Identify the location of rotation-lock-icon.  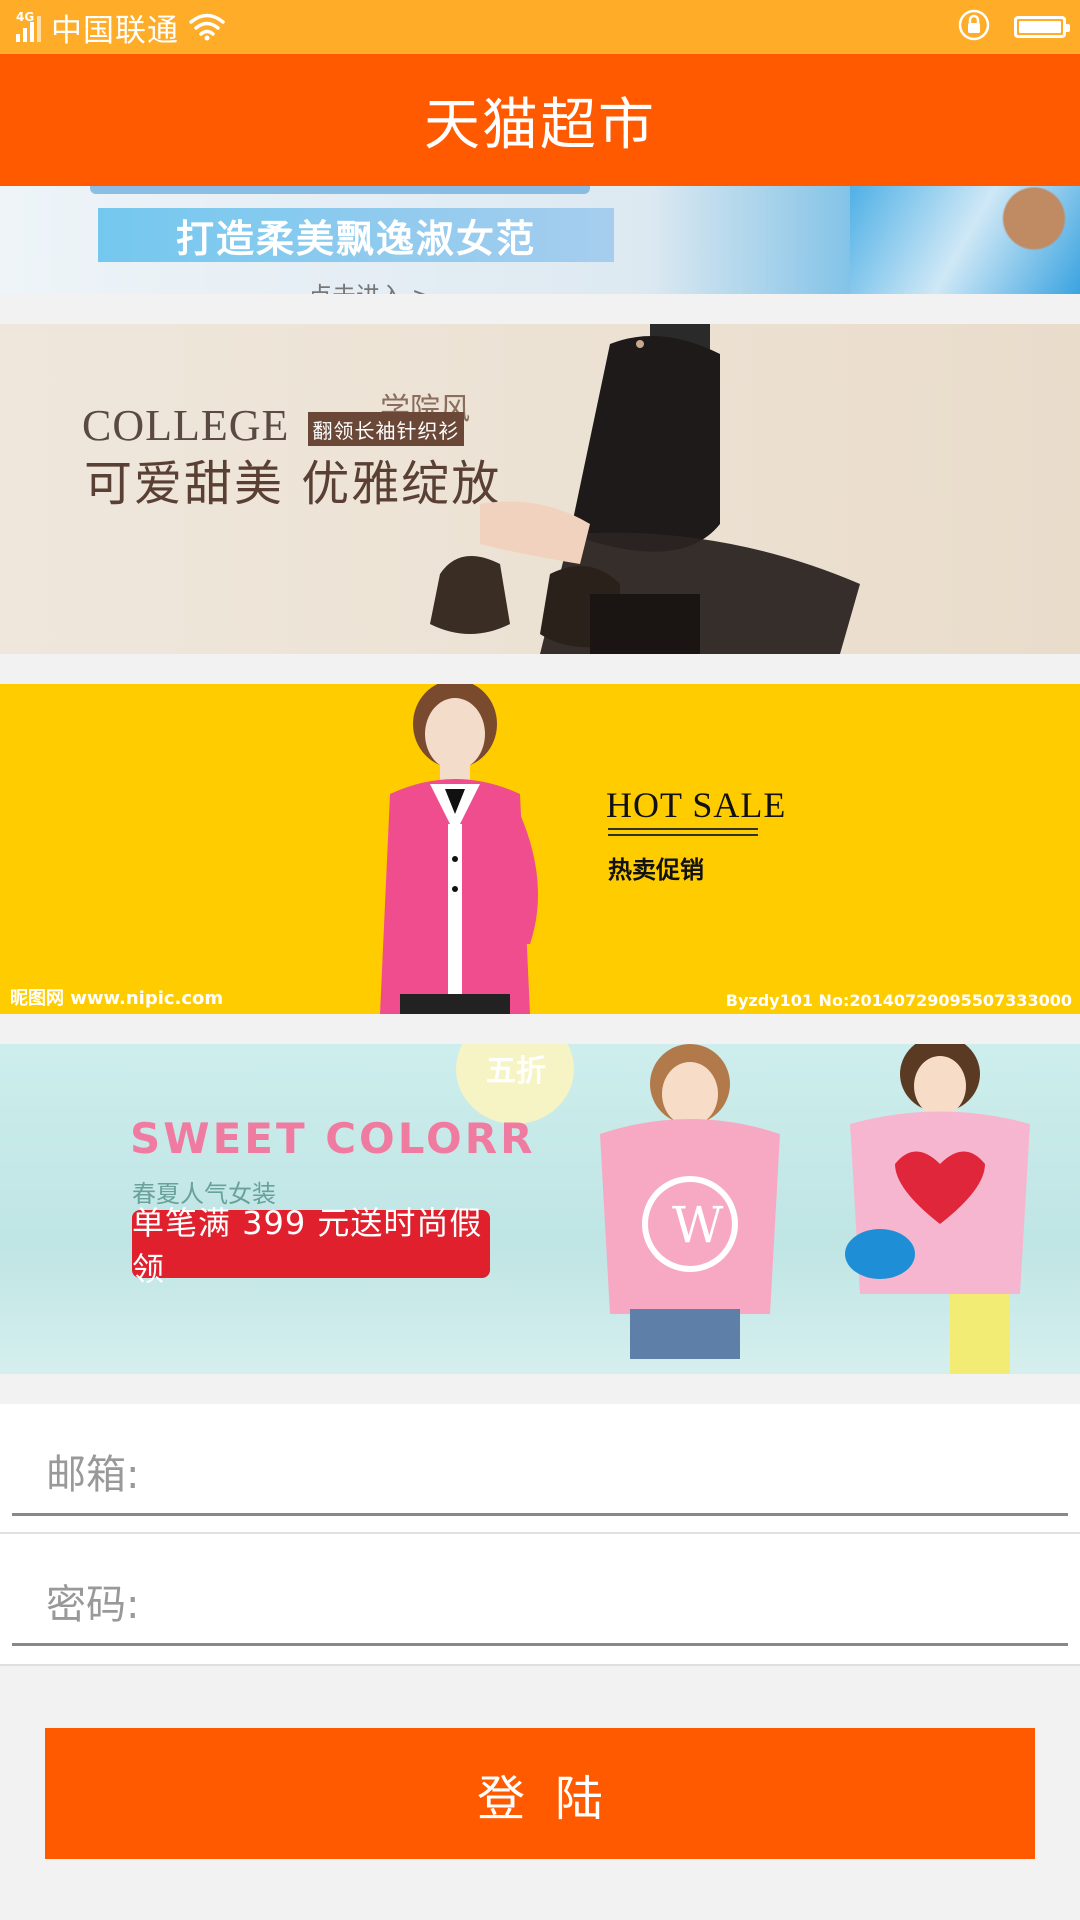
(974, 27).